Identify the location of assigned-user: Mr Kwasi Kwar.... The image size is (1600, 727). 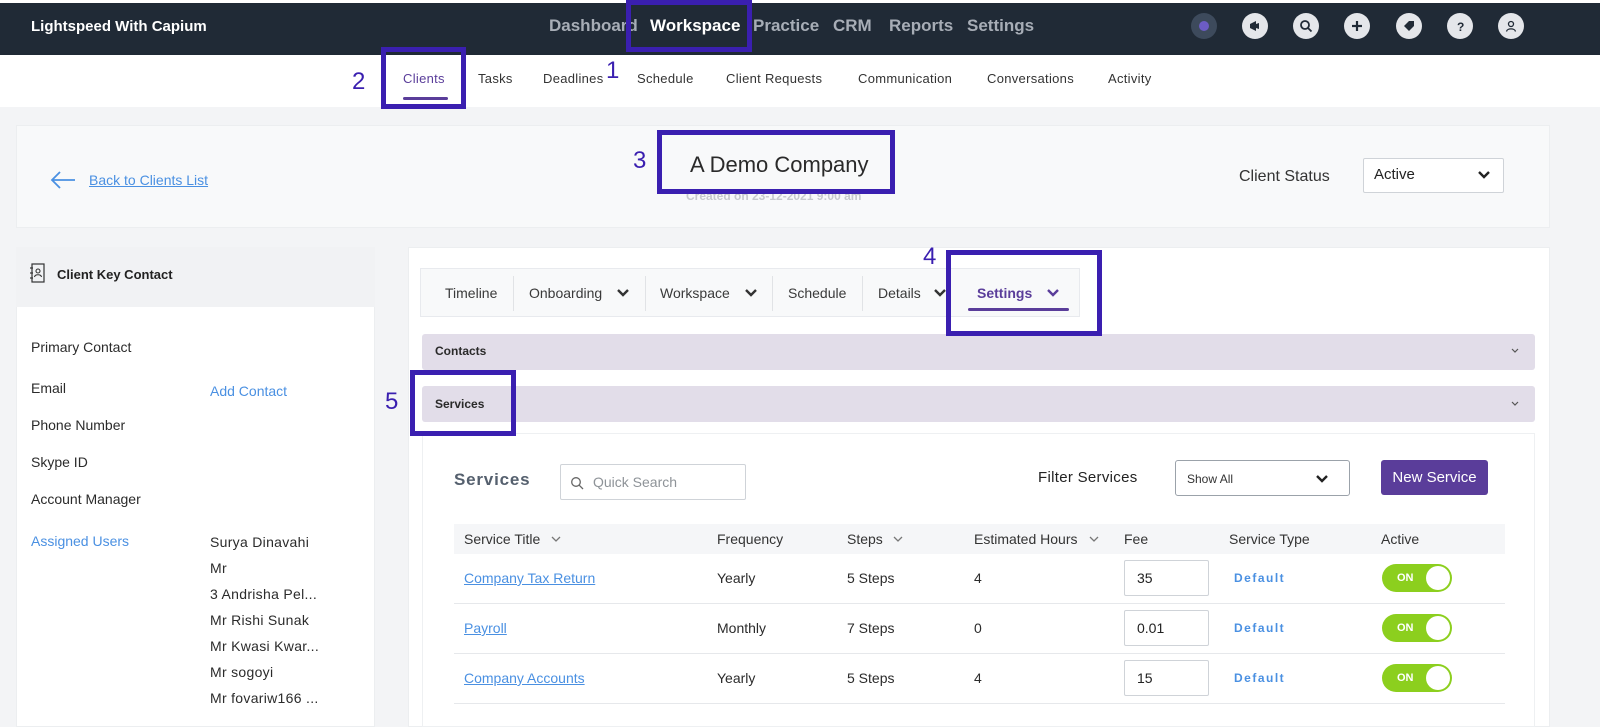
(265, 646).